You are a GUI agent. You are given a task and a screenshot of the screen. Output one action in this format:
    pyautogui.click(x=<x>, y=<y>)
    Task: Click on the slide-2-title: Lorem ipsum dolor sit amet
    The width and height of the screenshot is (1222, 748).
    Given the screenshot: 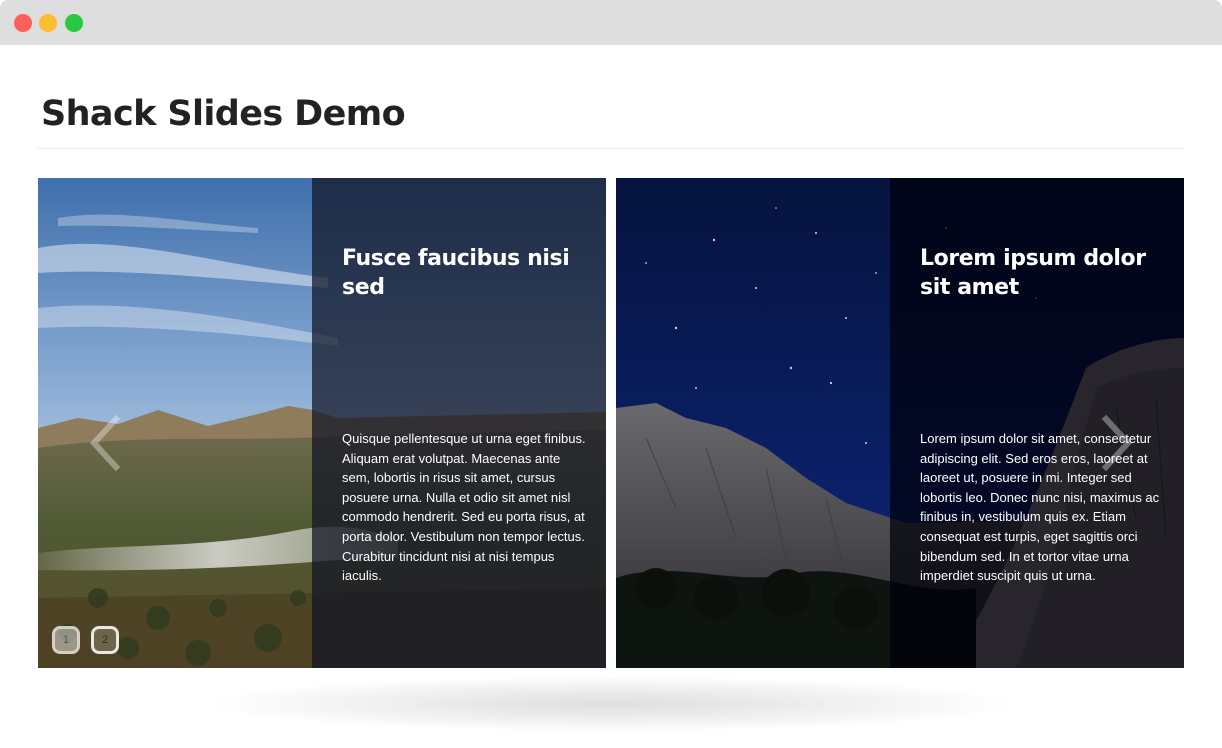 What is the action you would take?
    pyautogui.click(x=1033, y=273)
    